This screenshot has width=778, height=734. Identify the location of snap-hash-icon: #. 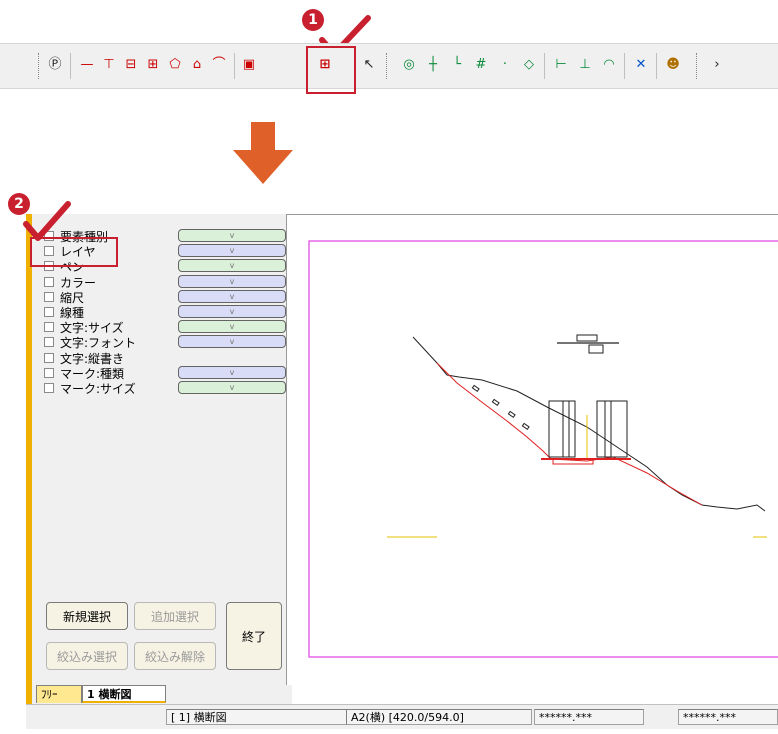
(481, 65).